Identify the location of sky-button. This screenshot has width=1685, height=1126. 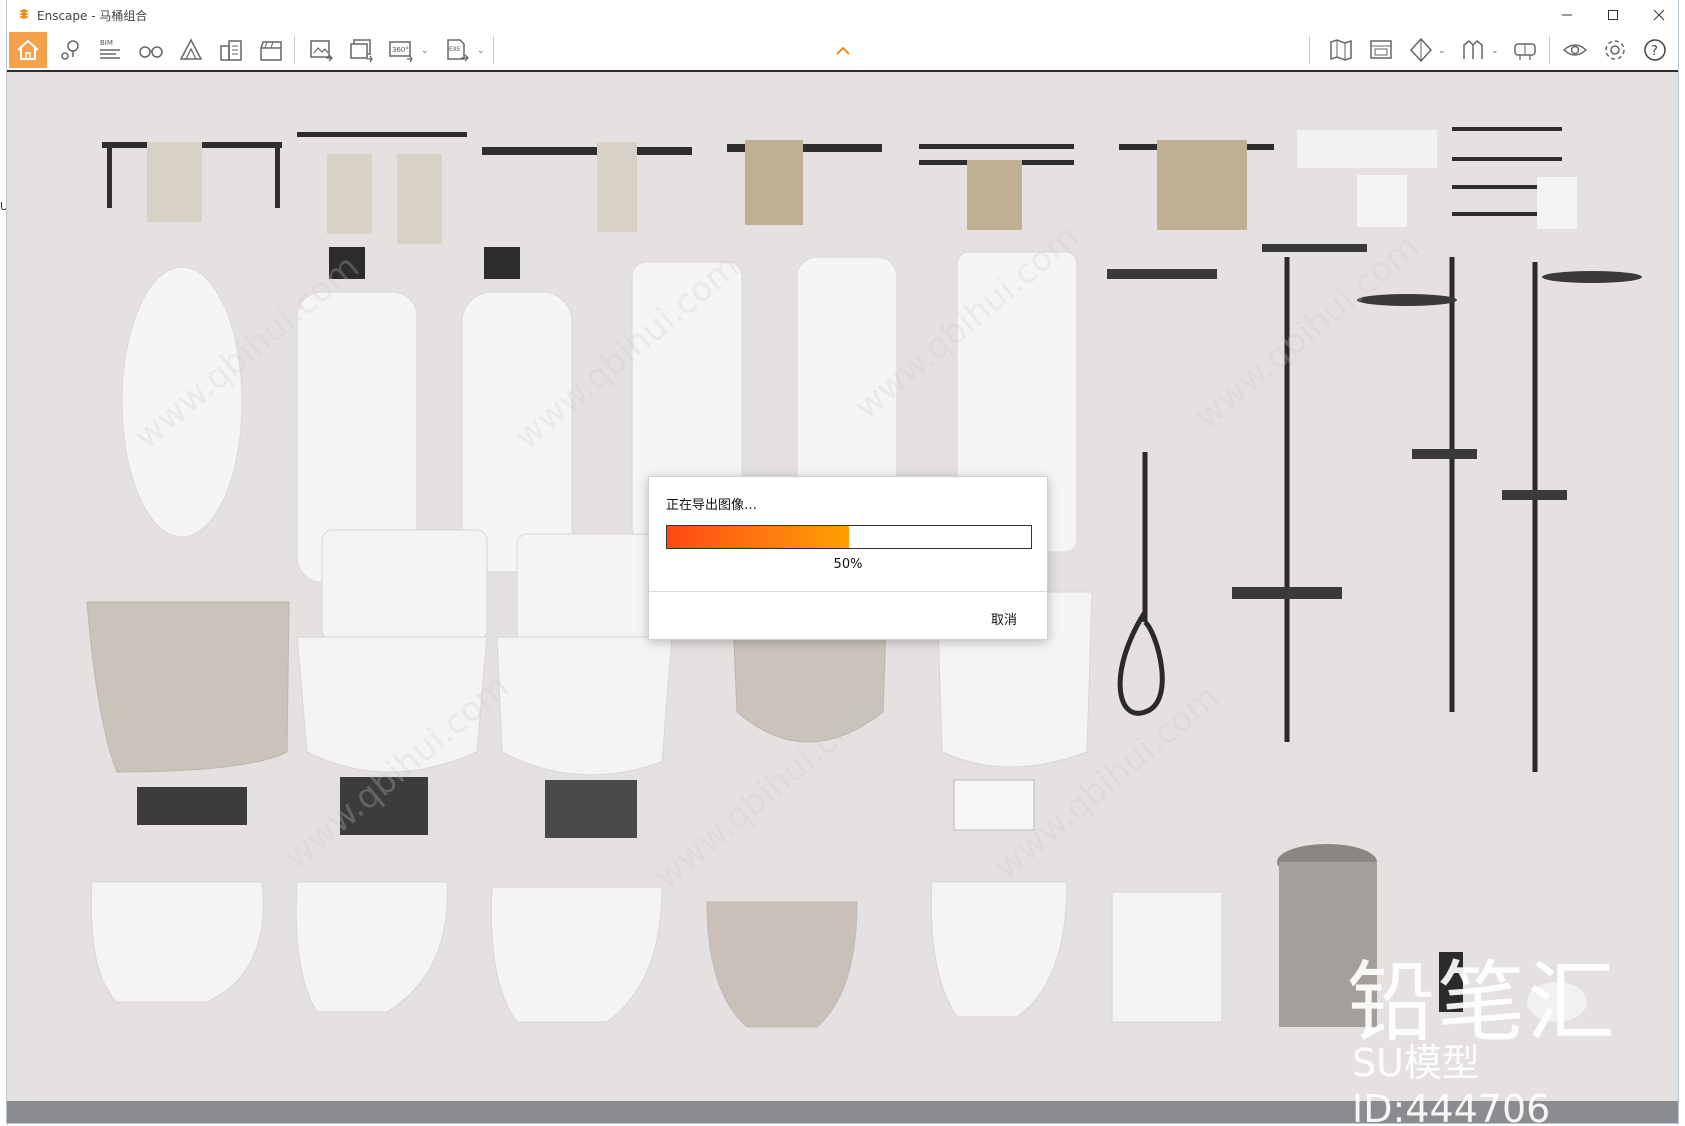
(1381, 50).